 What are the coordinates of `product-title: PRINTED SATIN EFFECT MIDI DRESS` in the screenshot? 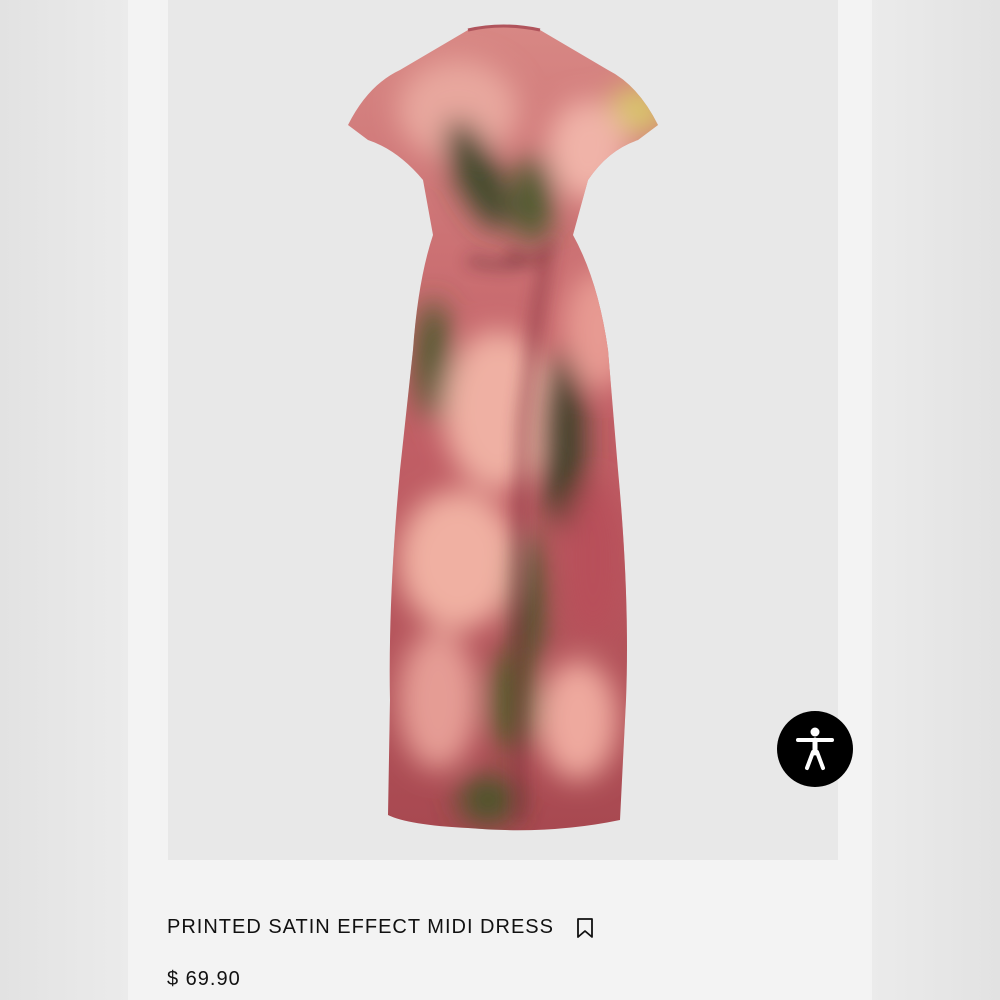 It's located at (360, 927).